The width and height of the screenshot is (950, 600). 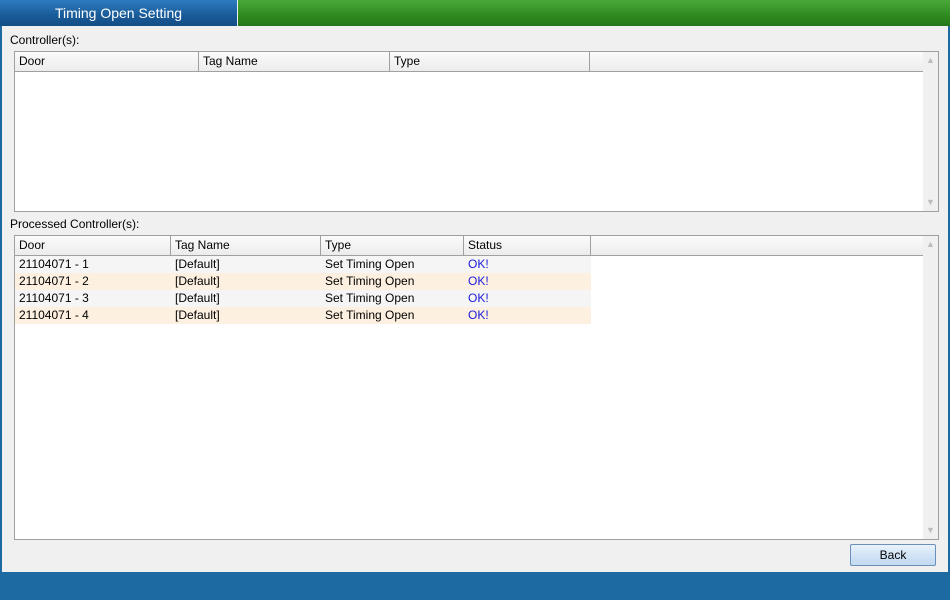 What do you see at coordinates (54, 264) in the screenshot?
I see `cell-door: 21104071 - 1` at bounding box center [54, 264].